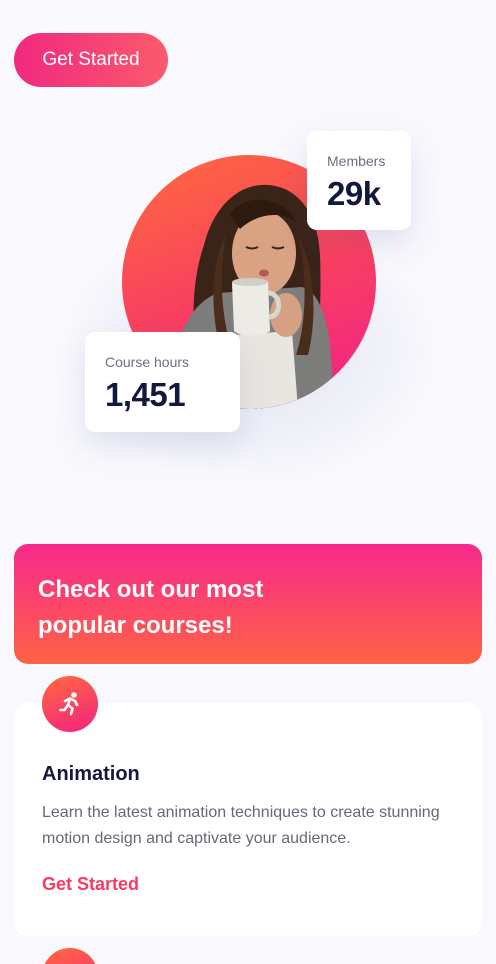 This screenshot has width=496, height=964. I want to click on members-label: Members, so click(356, 161).